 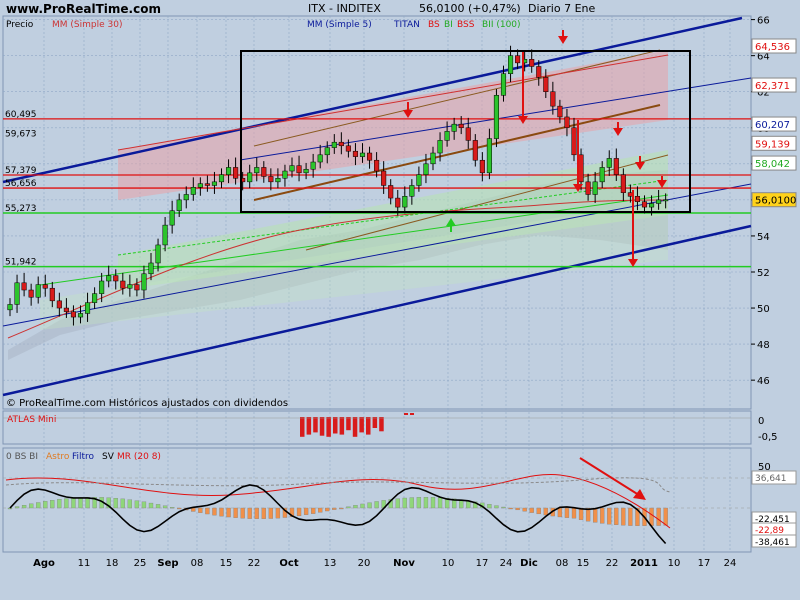 I want to click on date-label-17: 15, so click(x=583, y=563).